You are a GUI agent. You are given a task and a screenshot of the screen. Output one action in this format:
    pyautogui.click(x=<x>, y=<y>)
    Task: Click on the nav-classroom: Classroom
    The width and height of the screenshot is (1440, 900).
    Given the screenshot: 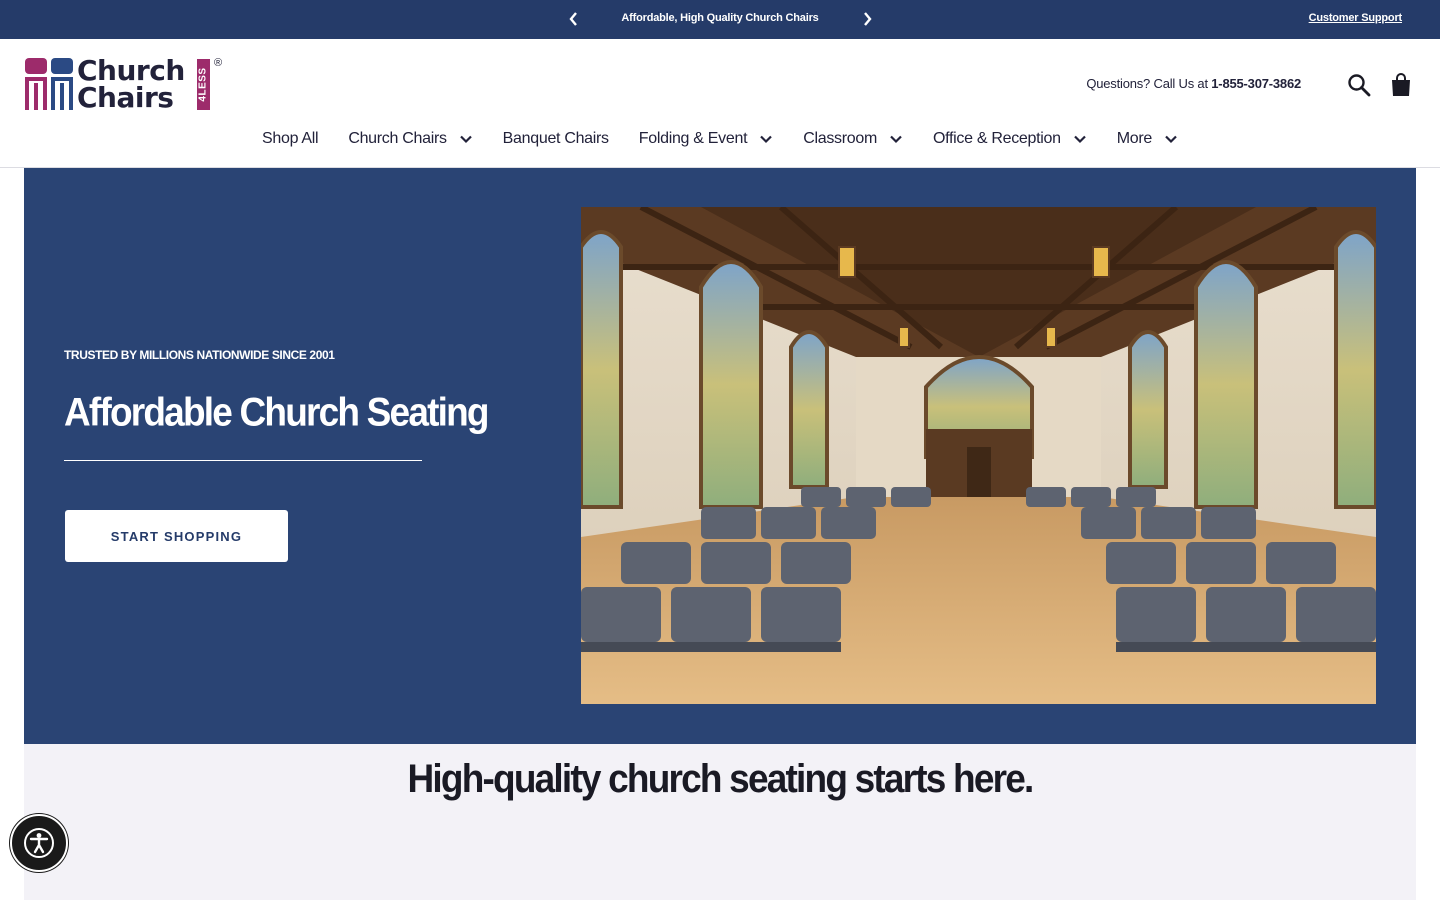 What is the action you would take?
    pyautogui.click(x=853, y=139)
    